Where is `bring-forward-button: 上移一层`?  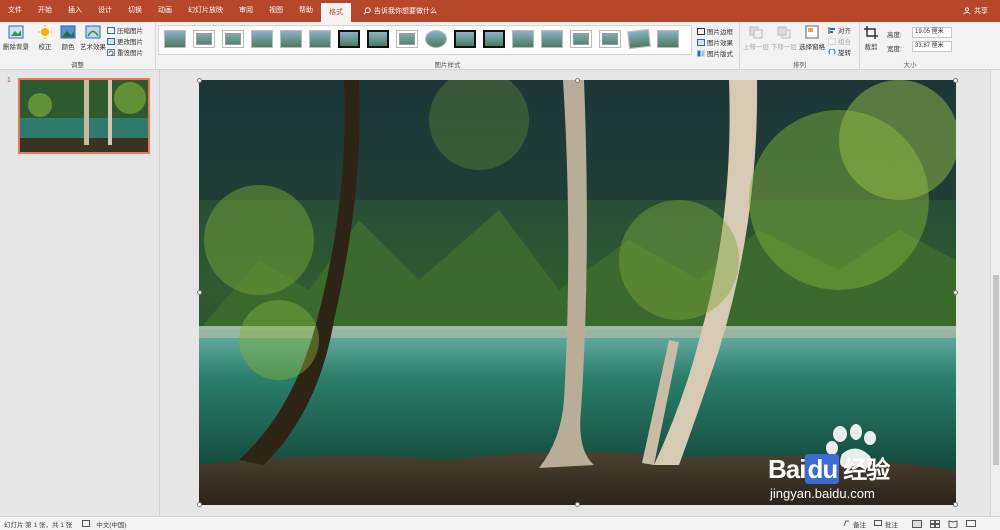
bring-forward-button: 上移一层 is located at coordinates (756, 38).